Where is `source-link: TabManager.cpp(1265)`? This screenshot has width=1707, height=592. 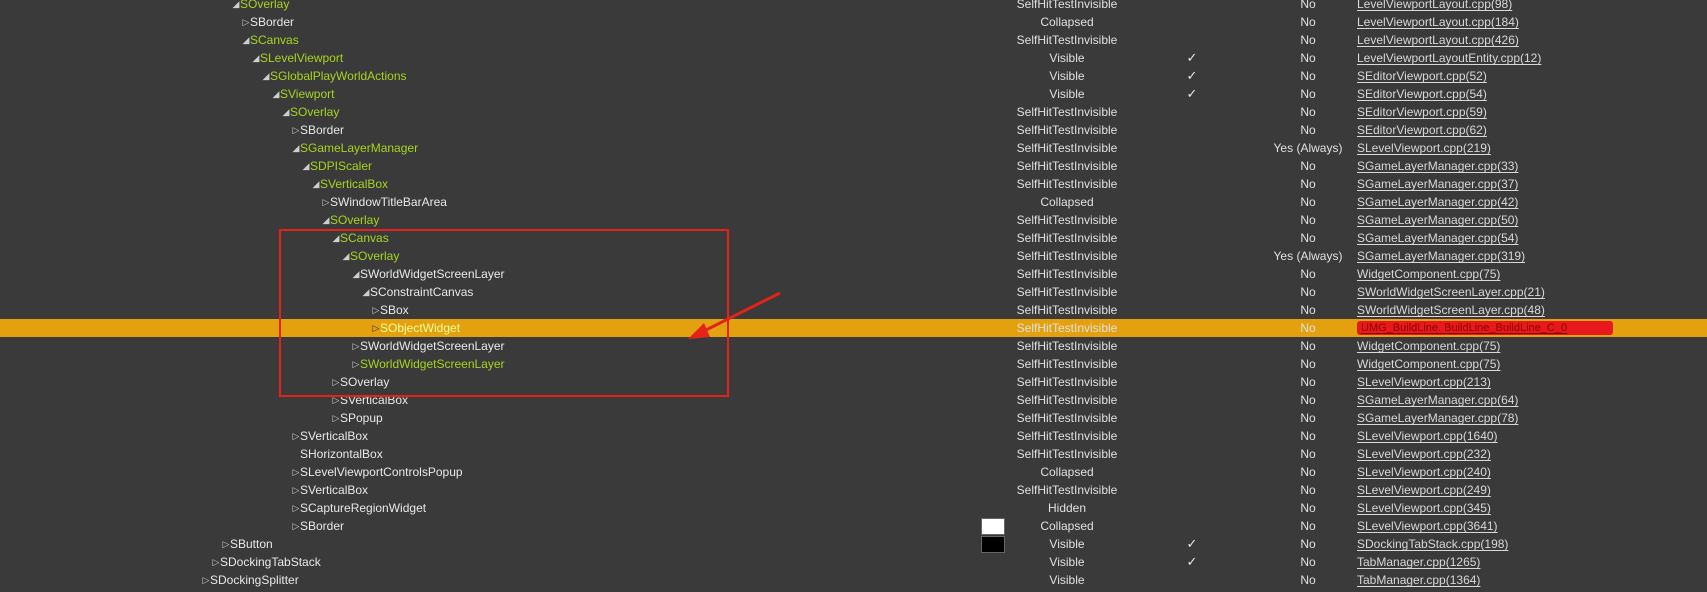
source-link: TabManager.cpp(1265) is located at coordinates (1418, 562).